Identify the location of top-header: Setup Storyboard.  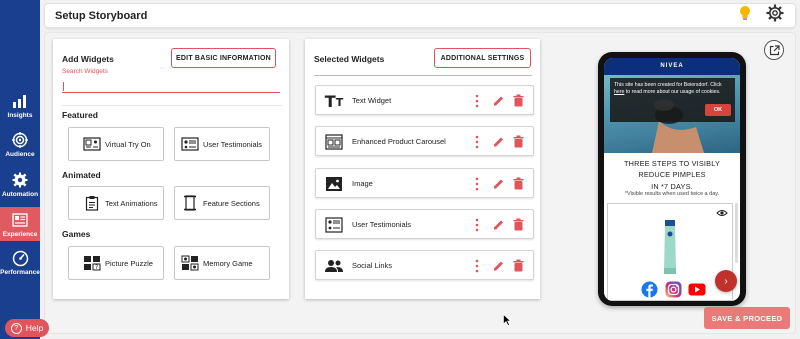
(420, 15).